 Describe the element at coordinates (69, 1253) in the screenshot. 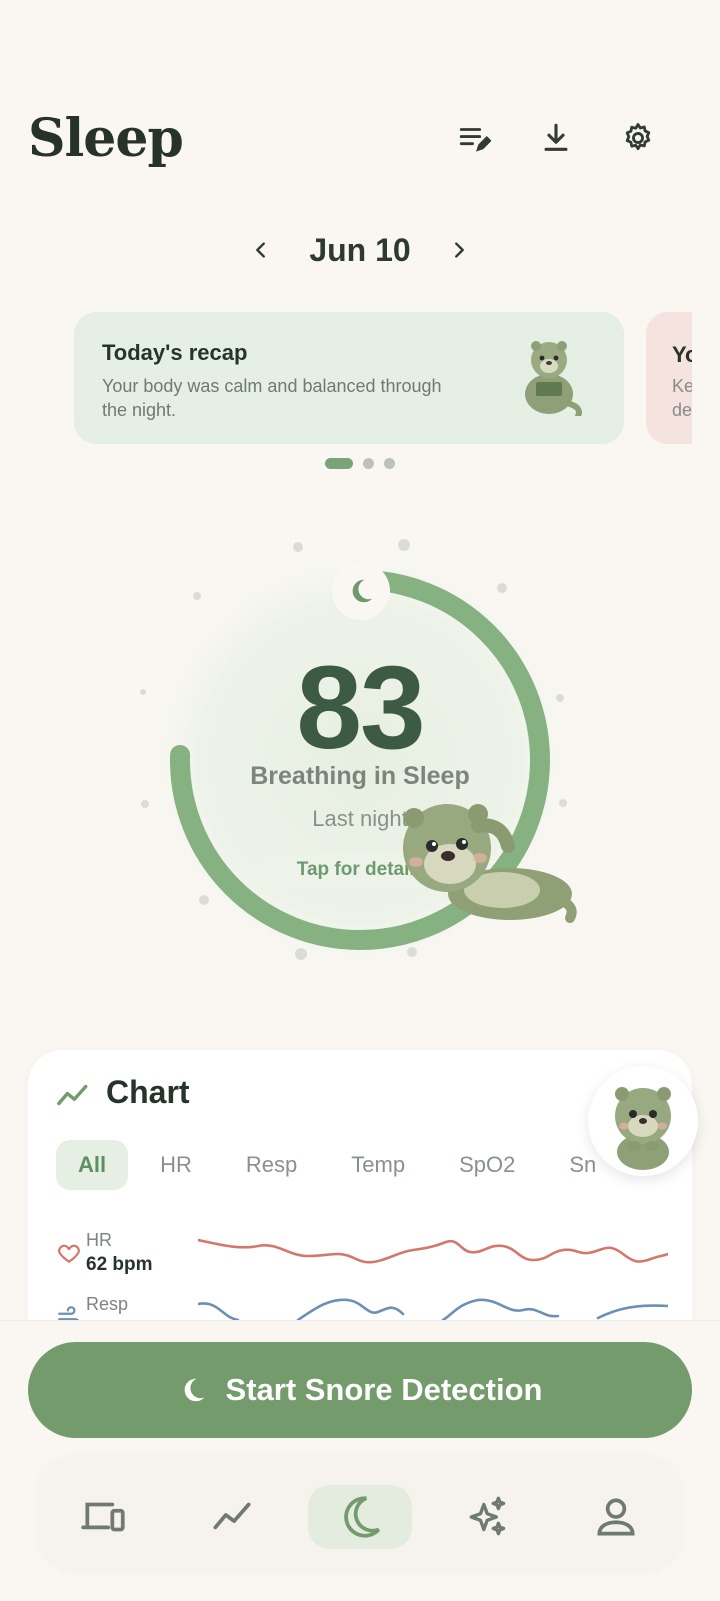

I see `heart-icon` at that location.